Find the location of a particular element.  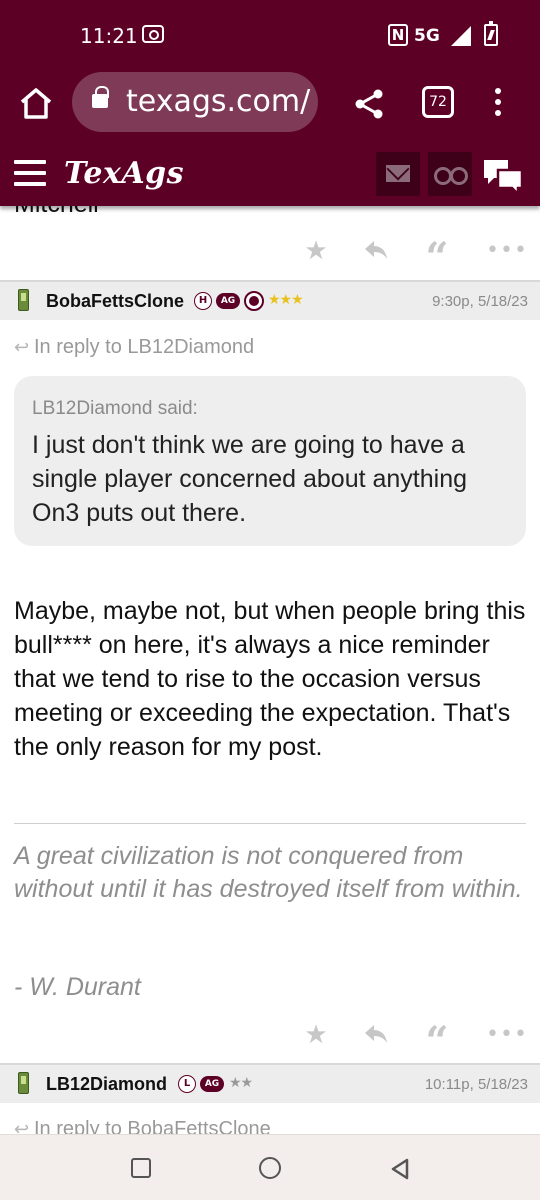

post-timestamp: 9:30p, 5/18/23 is located at coordinates (480, 301).